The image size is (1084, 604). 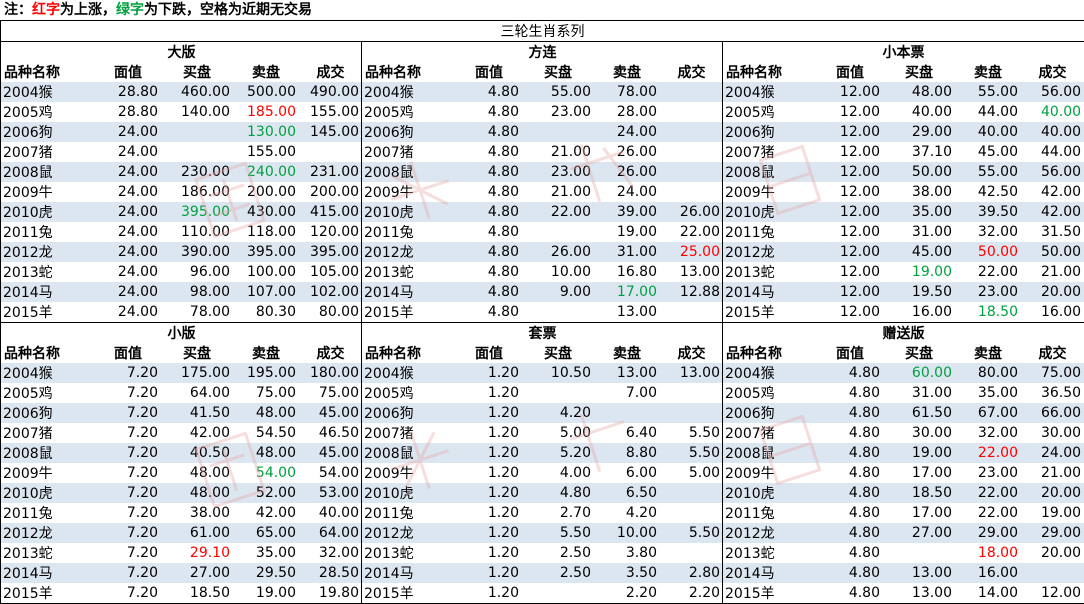 What do you see at coordinates (181, 373) in the screenshot?
I see `table-row: 2004猴7.20175.00195.00180.00` at bounding box center [181, 373].